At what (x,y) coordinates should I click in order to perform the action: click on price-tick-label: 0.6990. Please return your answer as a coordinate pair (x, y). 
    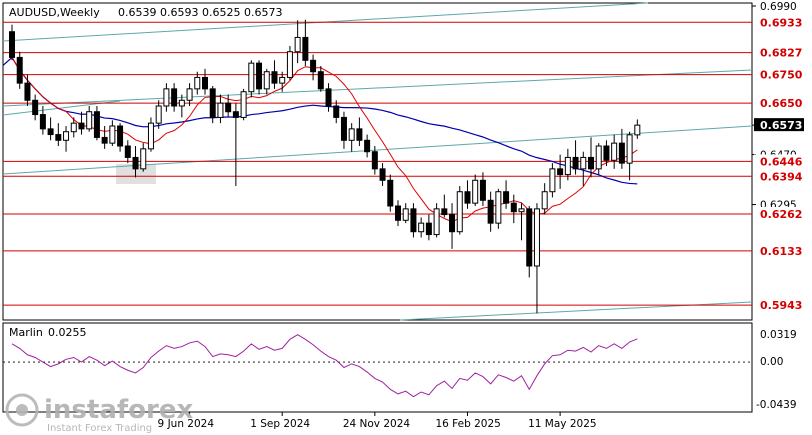
    Looking at the image, I should click on (778, 7).